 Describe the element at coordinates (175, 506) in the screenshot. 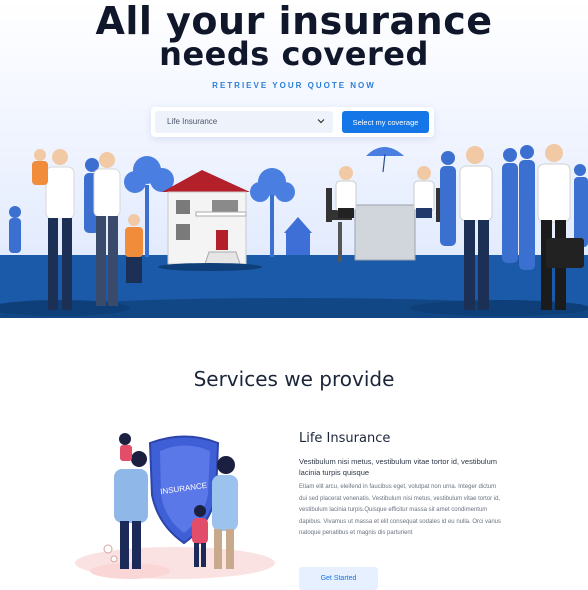

I see `family-insurance-illustration: INSURANCE` at that location.